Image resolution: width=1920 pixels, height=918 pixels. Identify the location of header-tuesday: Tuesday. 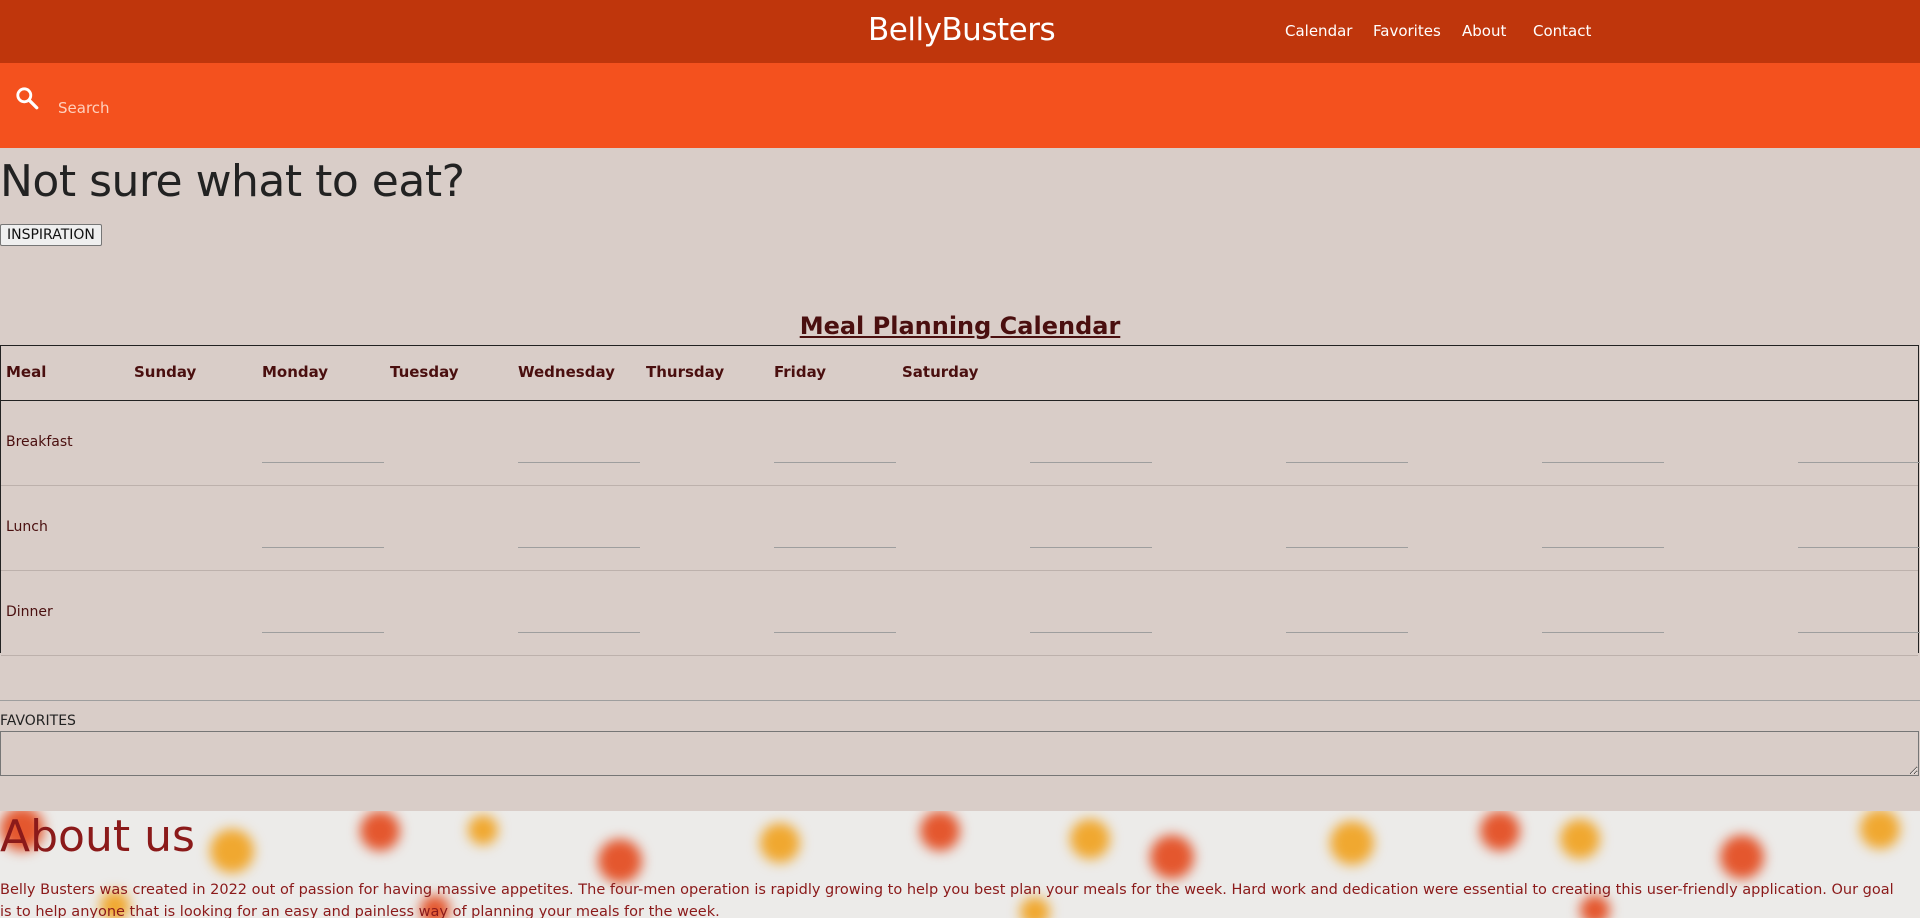
(424, 372).